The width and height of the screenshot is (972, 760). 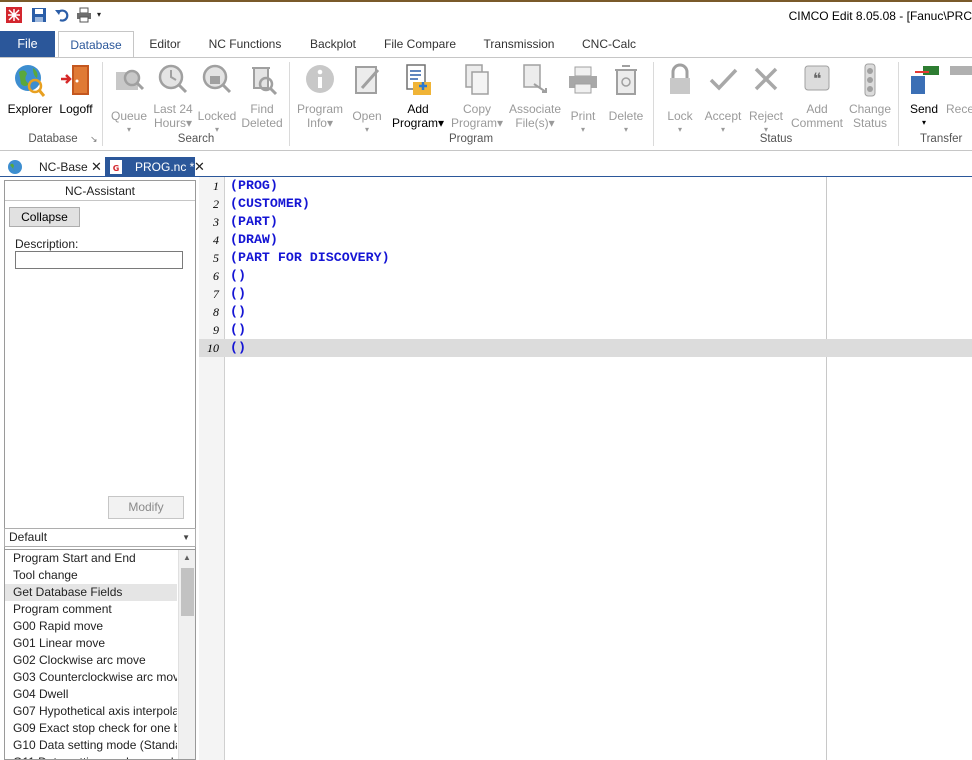 What do you see at coordinates (75, 80) in the screenshot?
I see `logoff-door-icon` at bounding box center [75, 80].